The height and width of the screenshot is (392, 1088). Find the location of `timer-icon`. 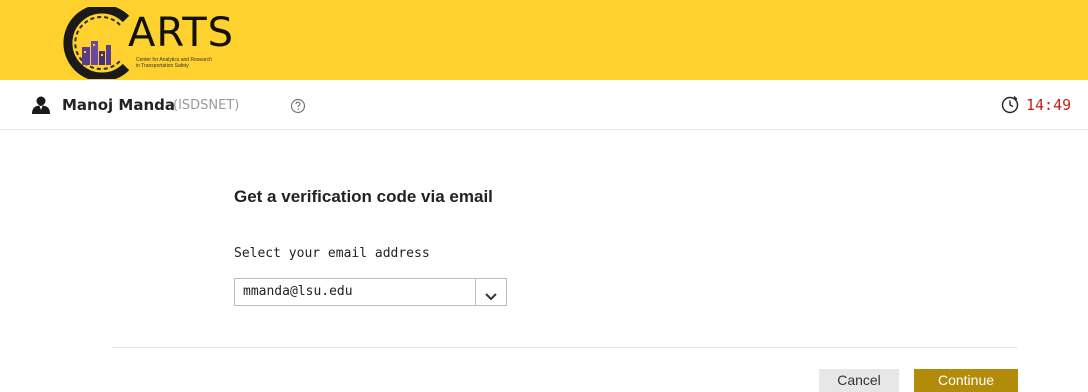

timer-icon is located at coordinates (1010, 104).